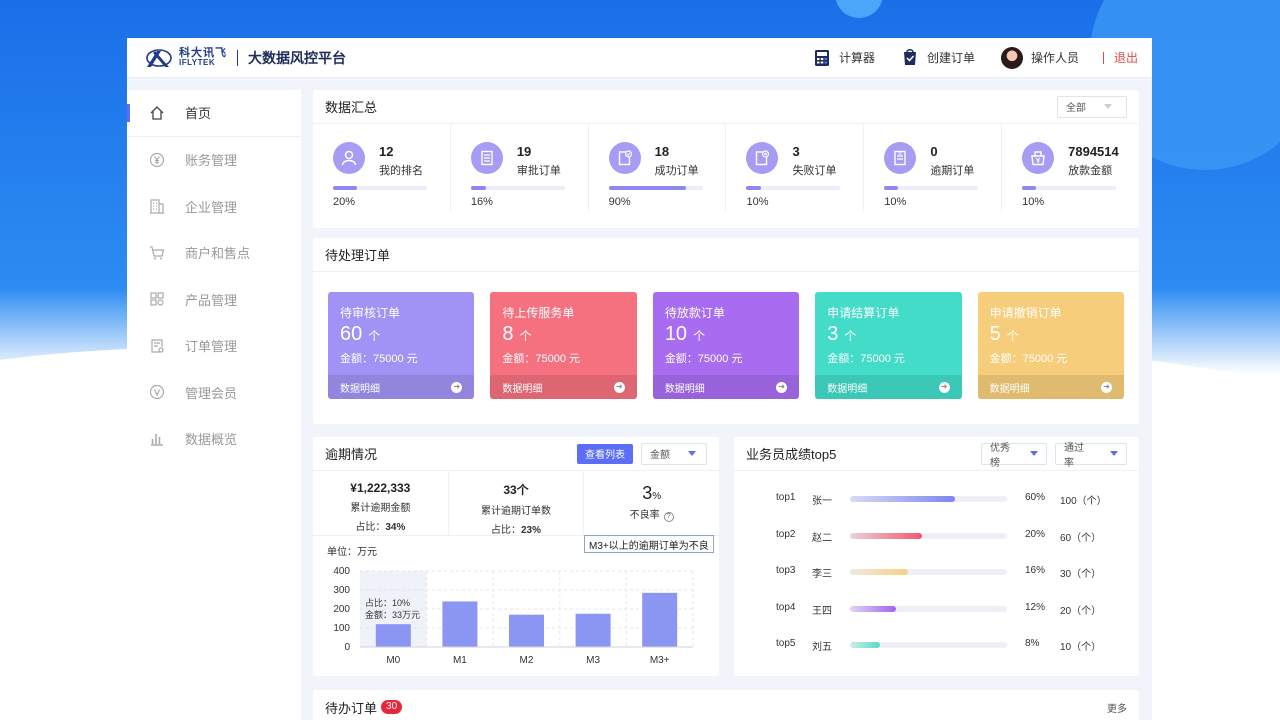  Describe the element at coordinates (605, 453) in the screenshot. I see `view-list-button: 查看列表` at that location.